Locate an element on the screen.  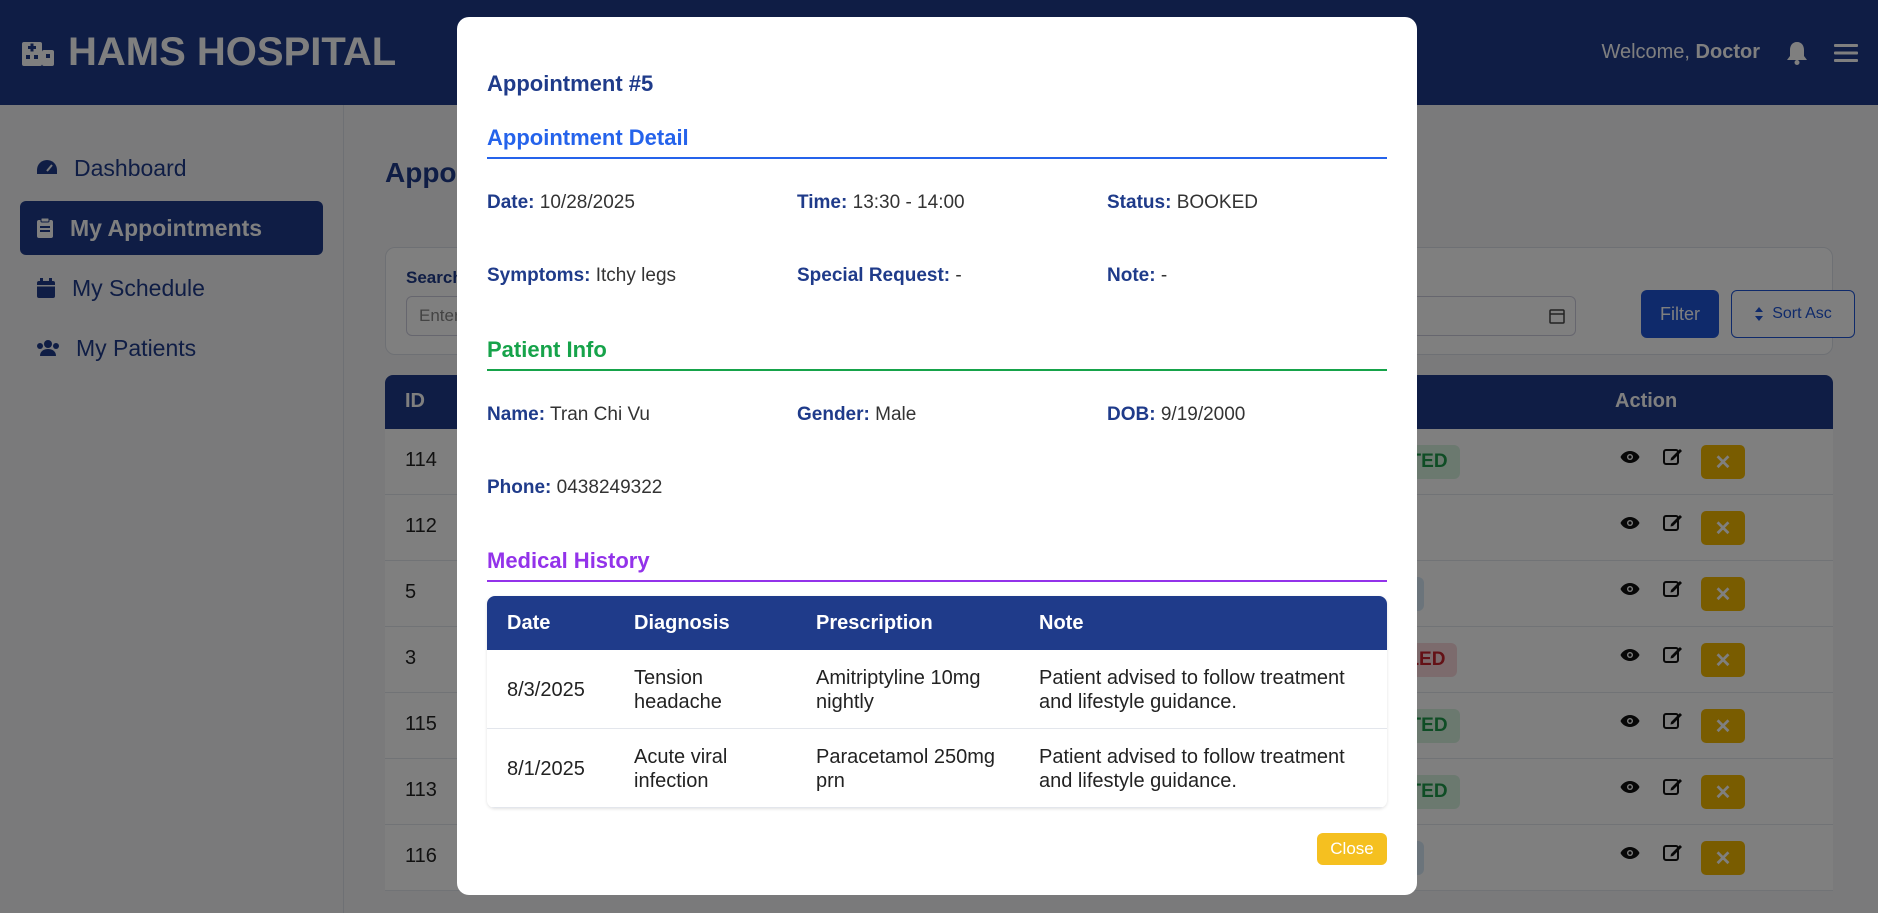
history-date: 8/1/2025 is located at coordinates (546, 769).